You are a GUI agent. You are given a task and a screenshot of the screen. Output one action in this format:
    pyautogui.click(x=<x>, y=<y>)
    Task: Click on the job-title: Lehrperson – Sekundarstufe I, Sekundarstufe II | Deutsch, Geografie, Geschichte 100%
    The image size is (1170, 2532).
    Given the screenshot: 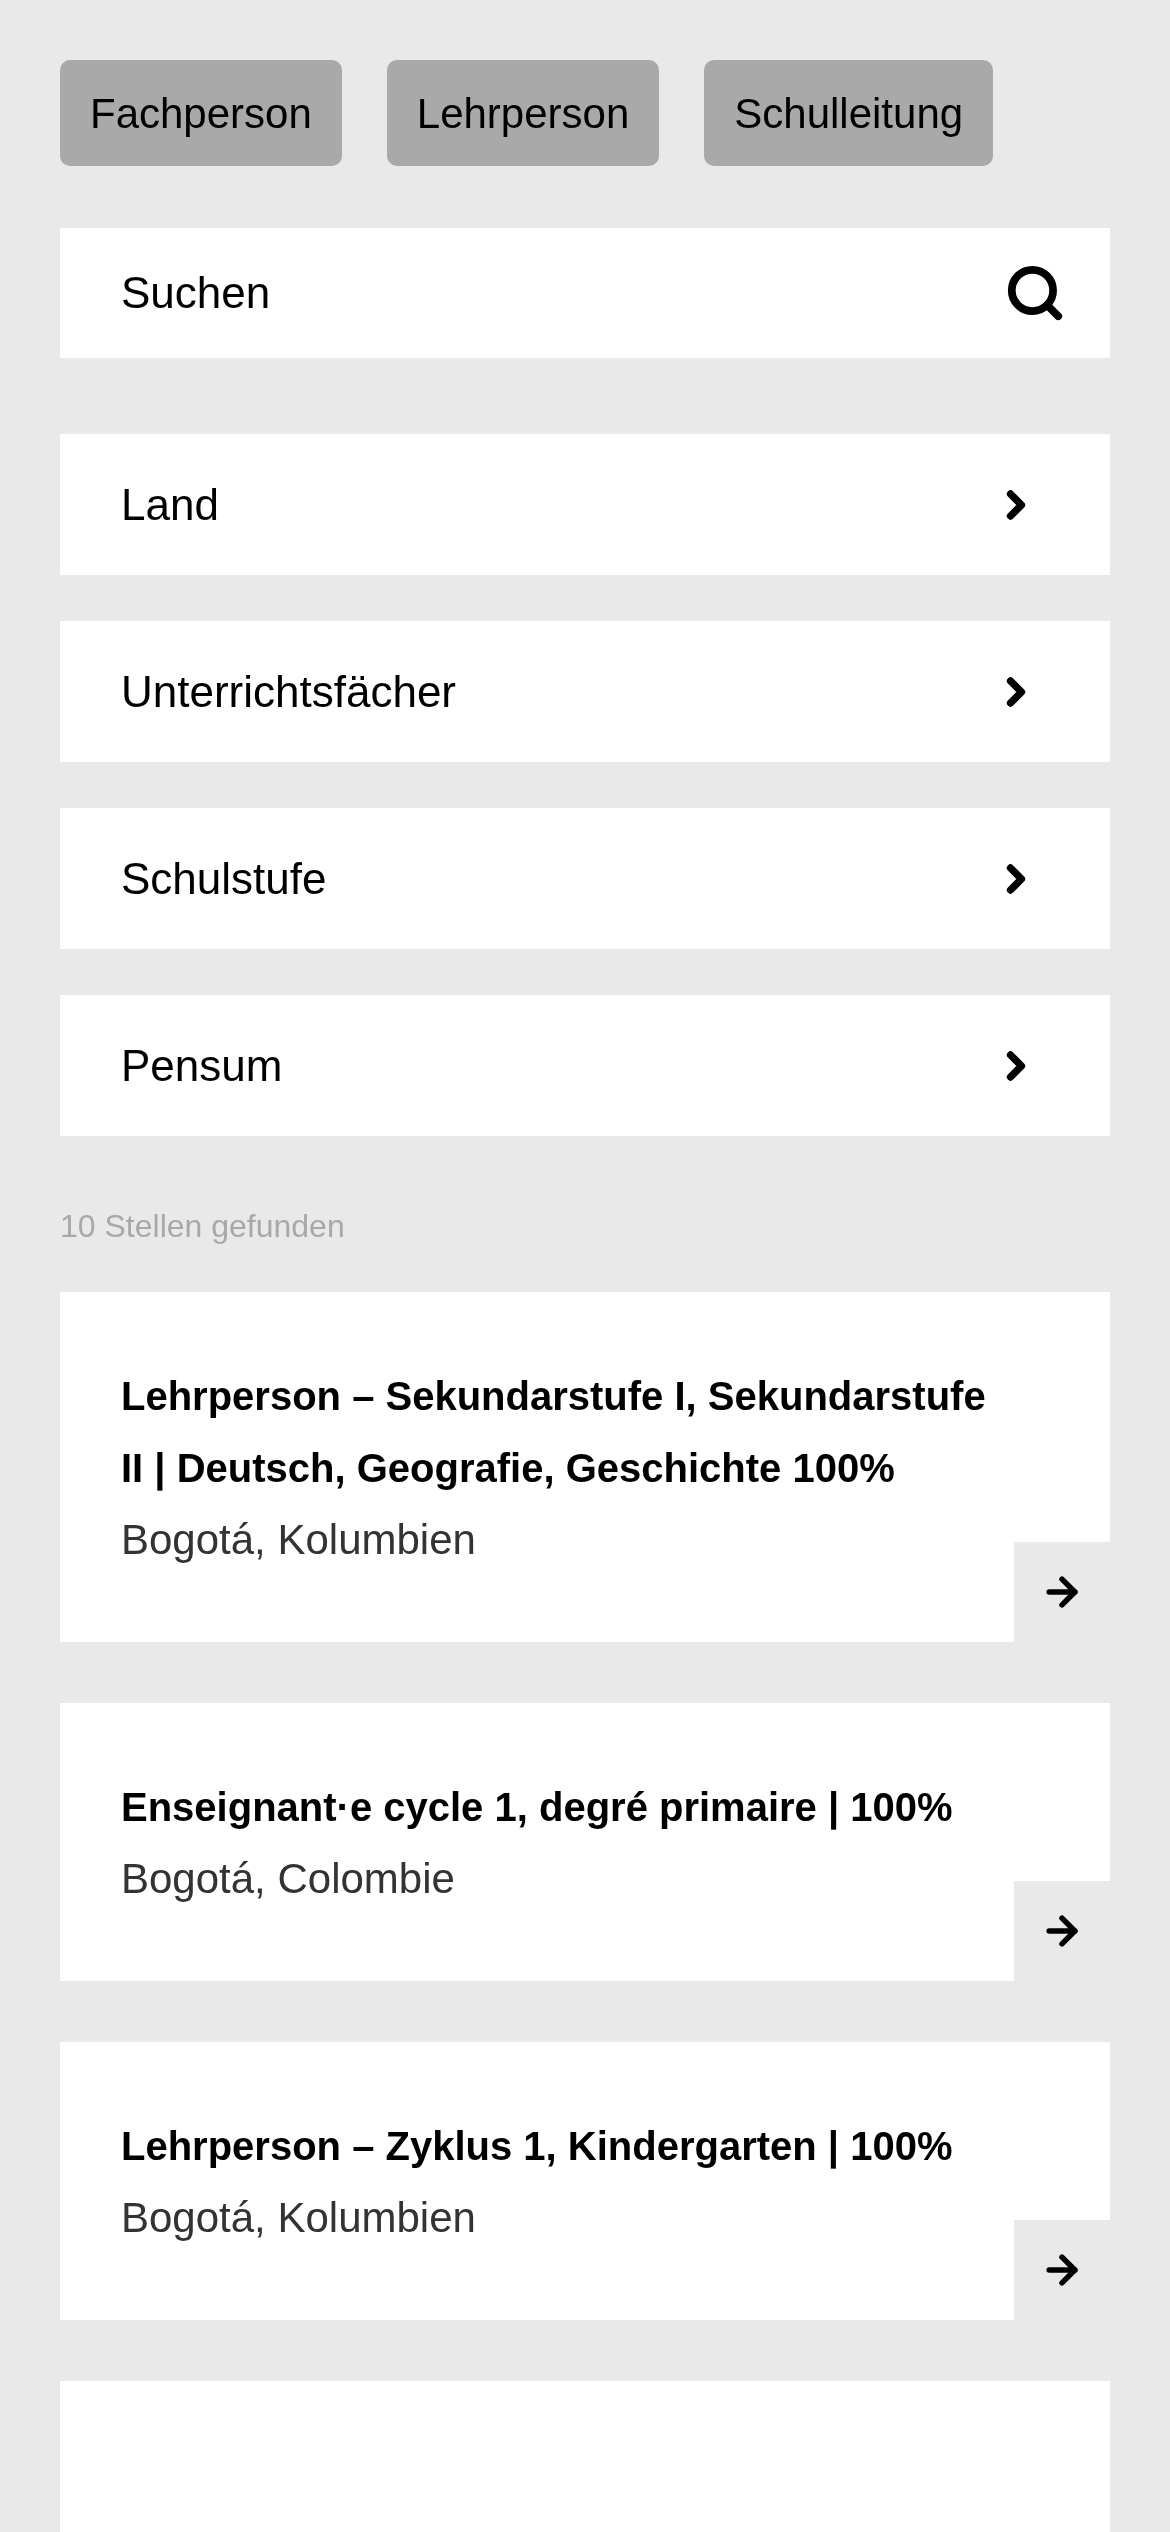 What is the action you would take?
    pyautogui.click(x=554, y=1433)
    